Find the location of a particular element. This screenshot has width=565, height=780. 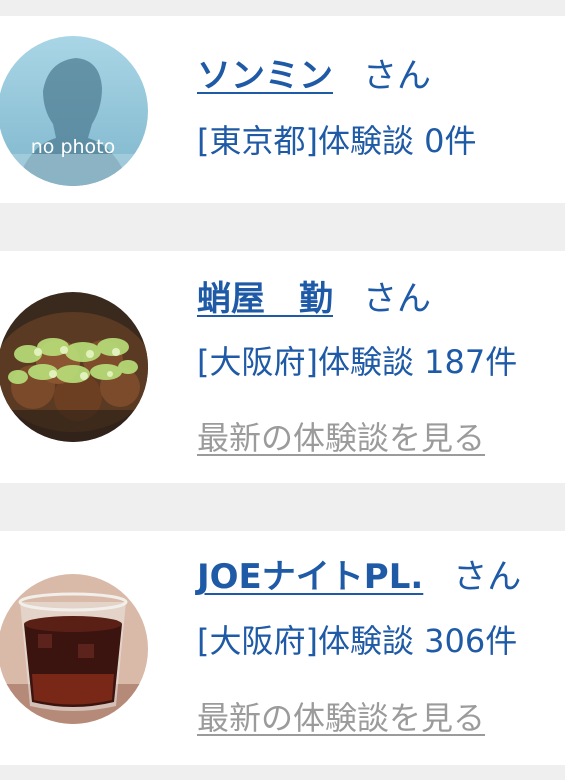

takoyaki-photo-image is located at coordinates (74, 367).